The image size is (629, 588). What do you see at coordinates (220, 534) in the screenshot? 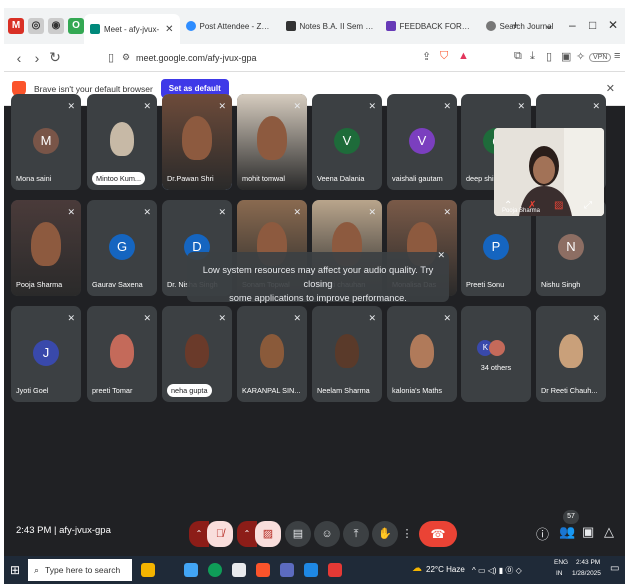
I see `mic-off-icon: 🎙̸` at bounding box center [220, 534].